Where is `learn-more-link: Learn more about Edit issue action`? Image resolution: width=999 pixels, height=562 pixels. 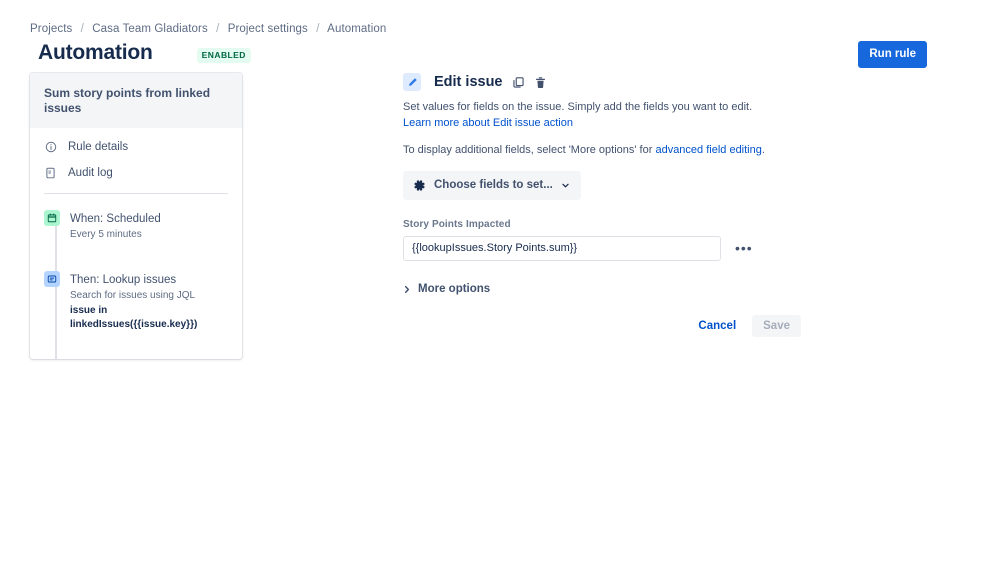 learn-more-link: Learn more about Edit issue action is located at coordinates (488, 123).